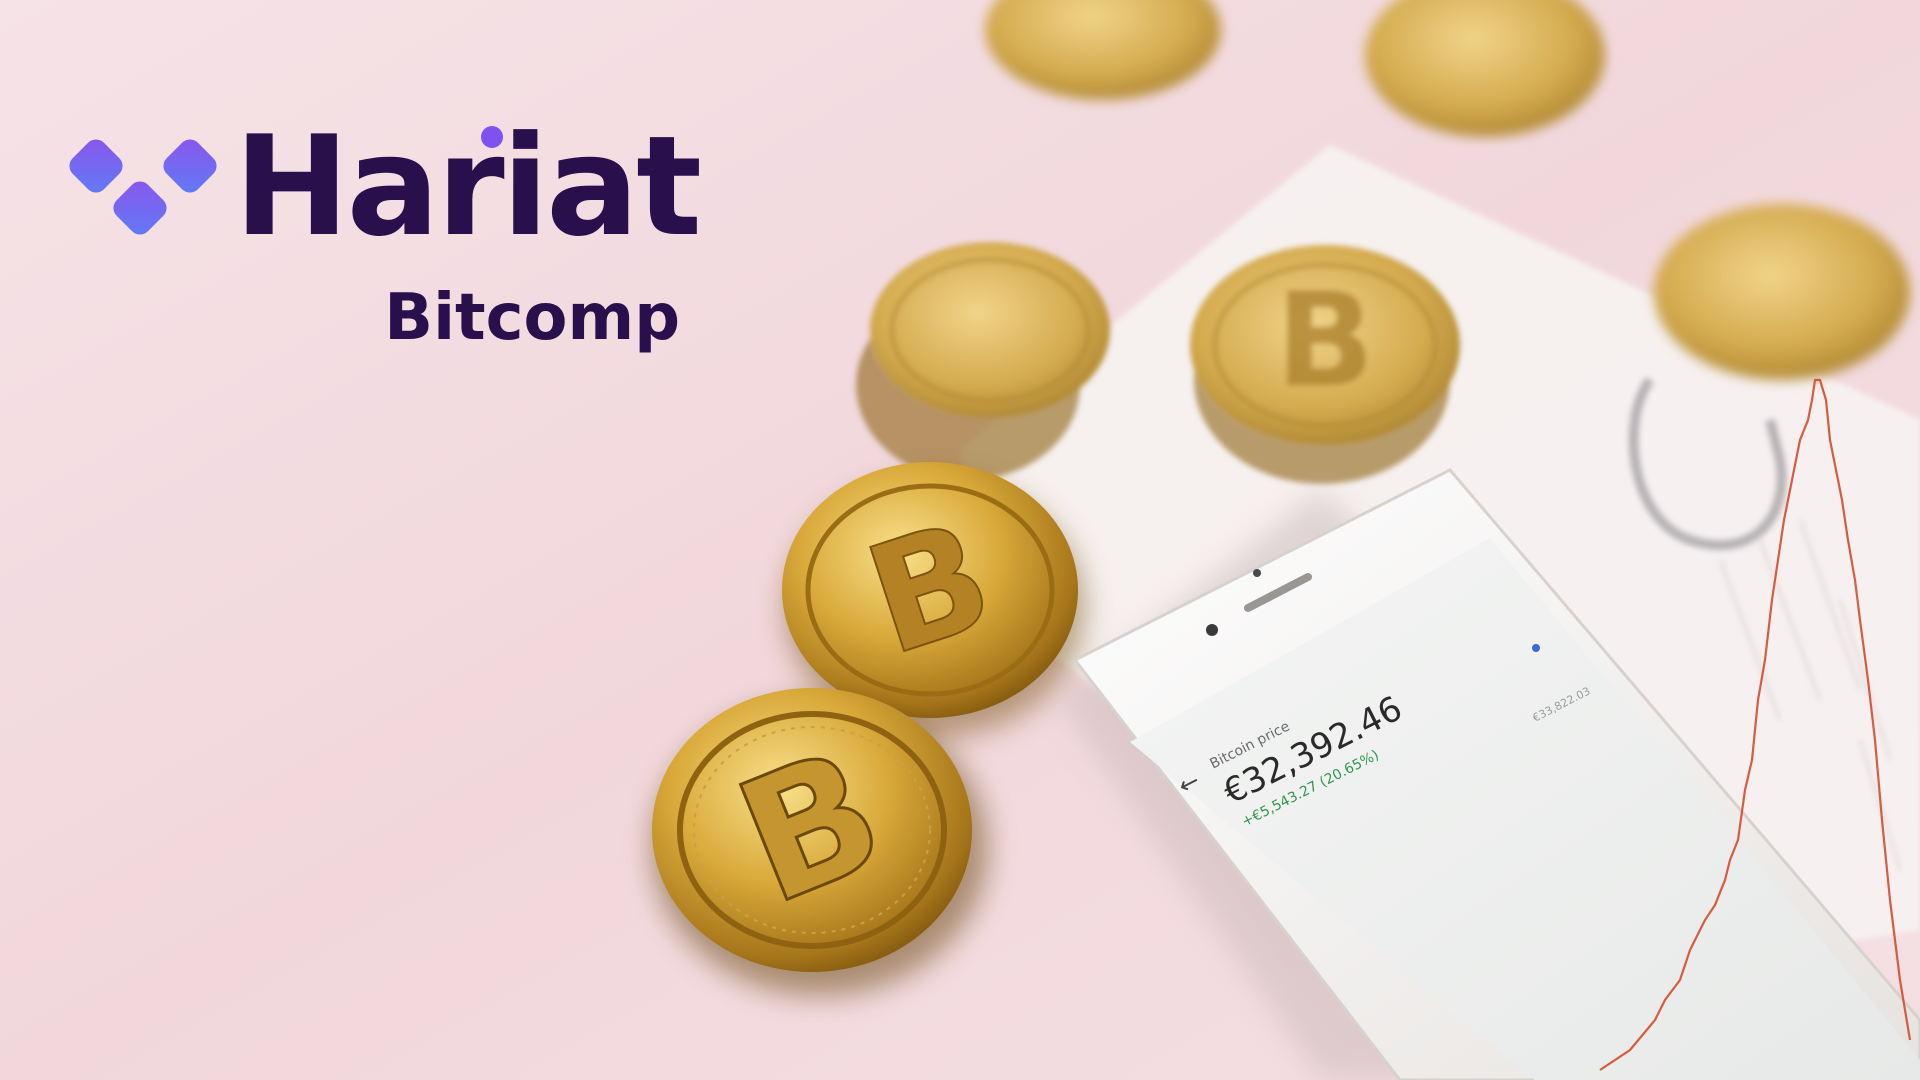 The height and width of the screenshot is (1080, 1920). I want to click on hariat-logo-icon, so click(144, 200).